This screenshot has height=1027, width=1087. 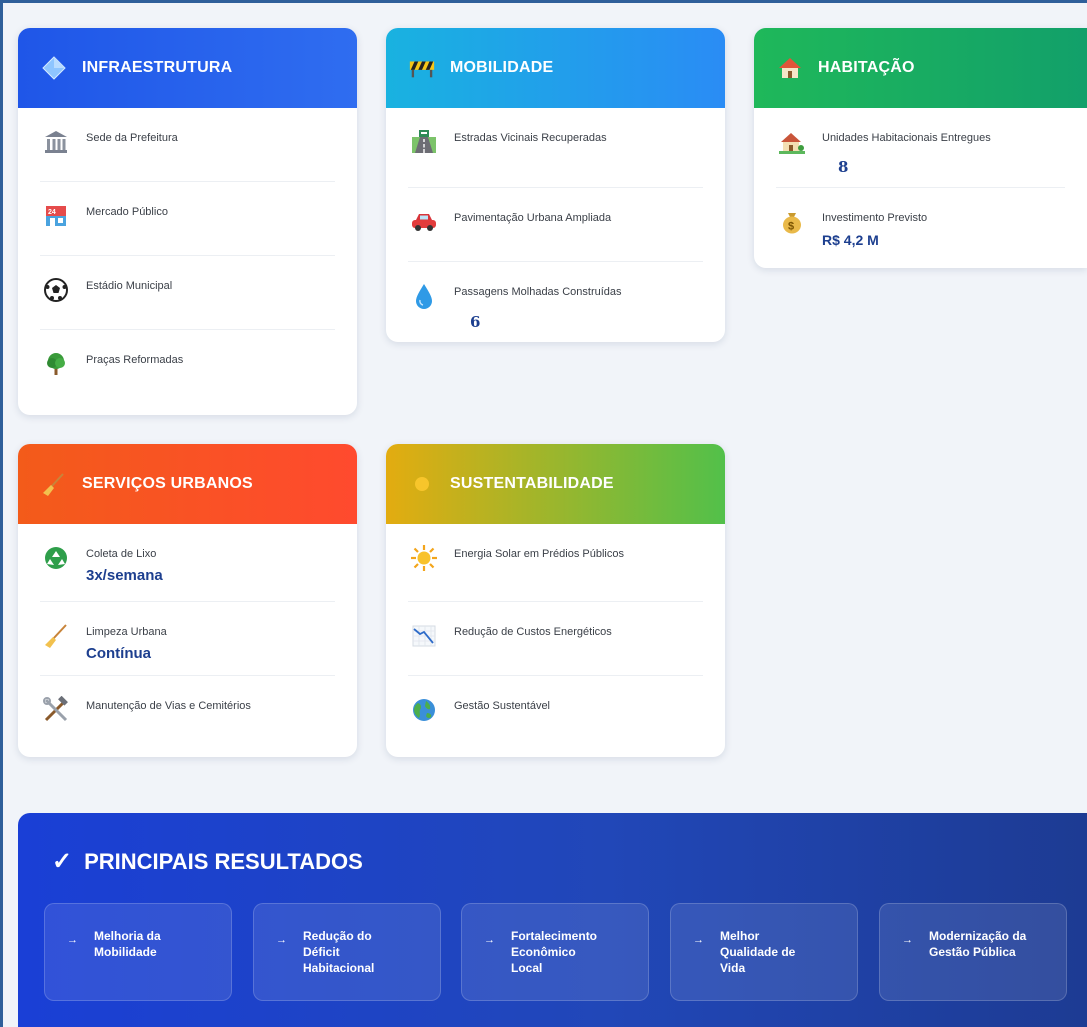 I want to click on list-item: Sede da Prefeitura, so click(x=187, y=145).